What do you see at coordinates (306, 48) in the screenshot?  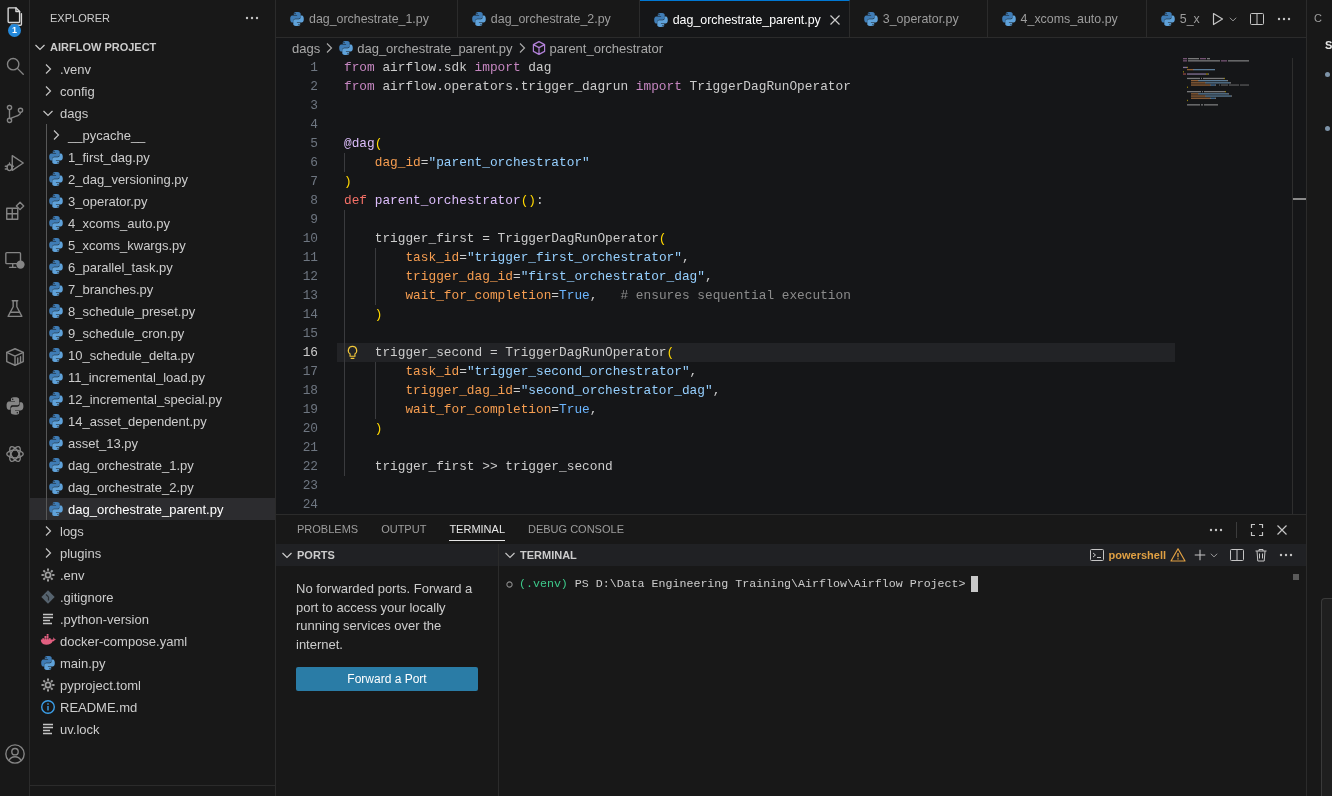 I see `breadcrumb-item: dags` at bounding box center [306, 48].